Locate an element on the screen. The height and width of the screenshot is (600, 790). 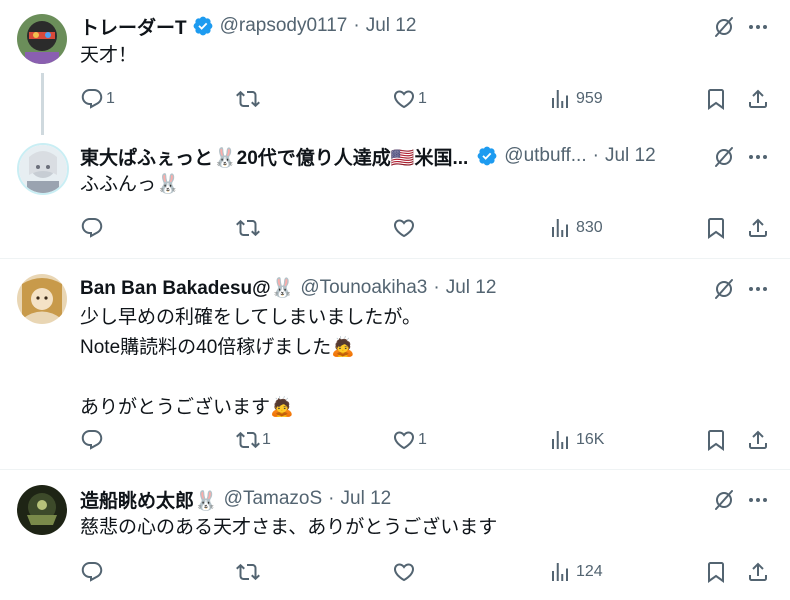
views-button: 16K is located at coordinates (576, 440).